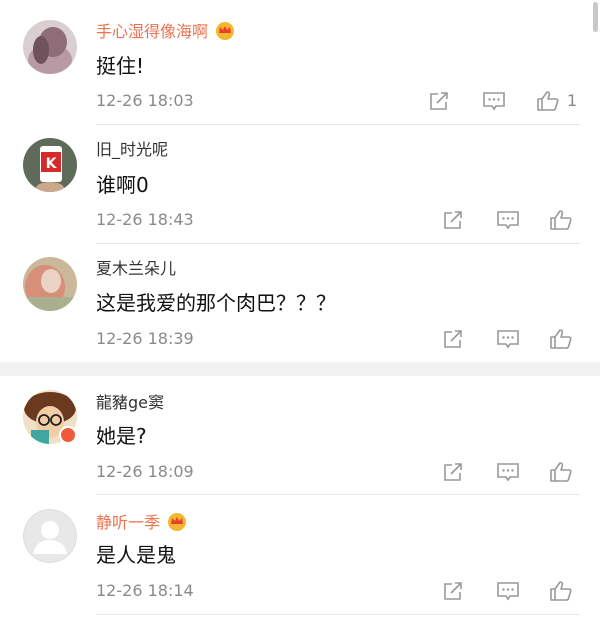  I want to click on username: 手心湿得像海啊, so click(166, 32).